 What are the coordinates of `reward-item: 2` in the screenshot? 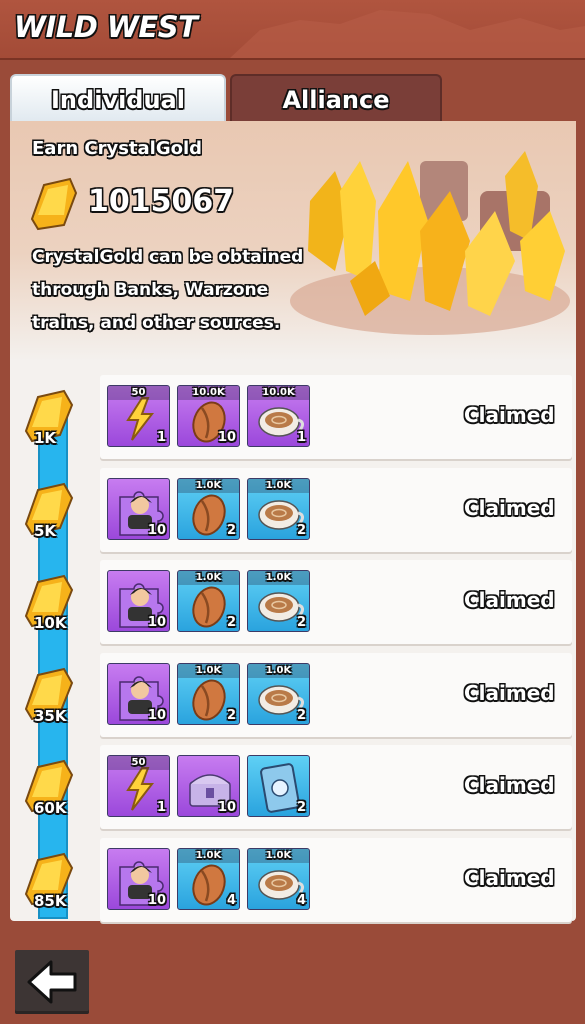 It's located at (278, 786).